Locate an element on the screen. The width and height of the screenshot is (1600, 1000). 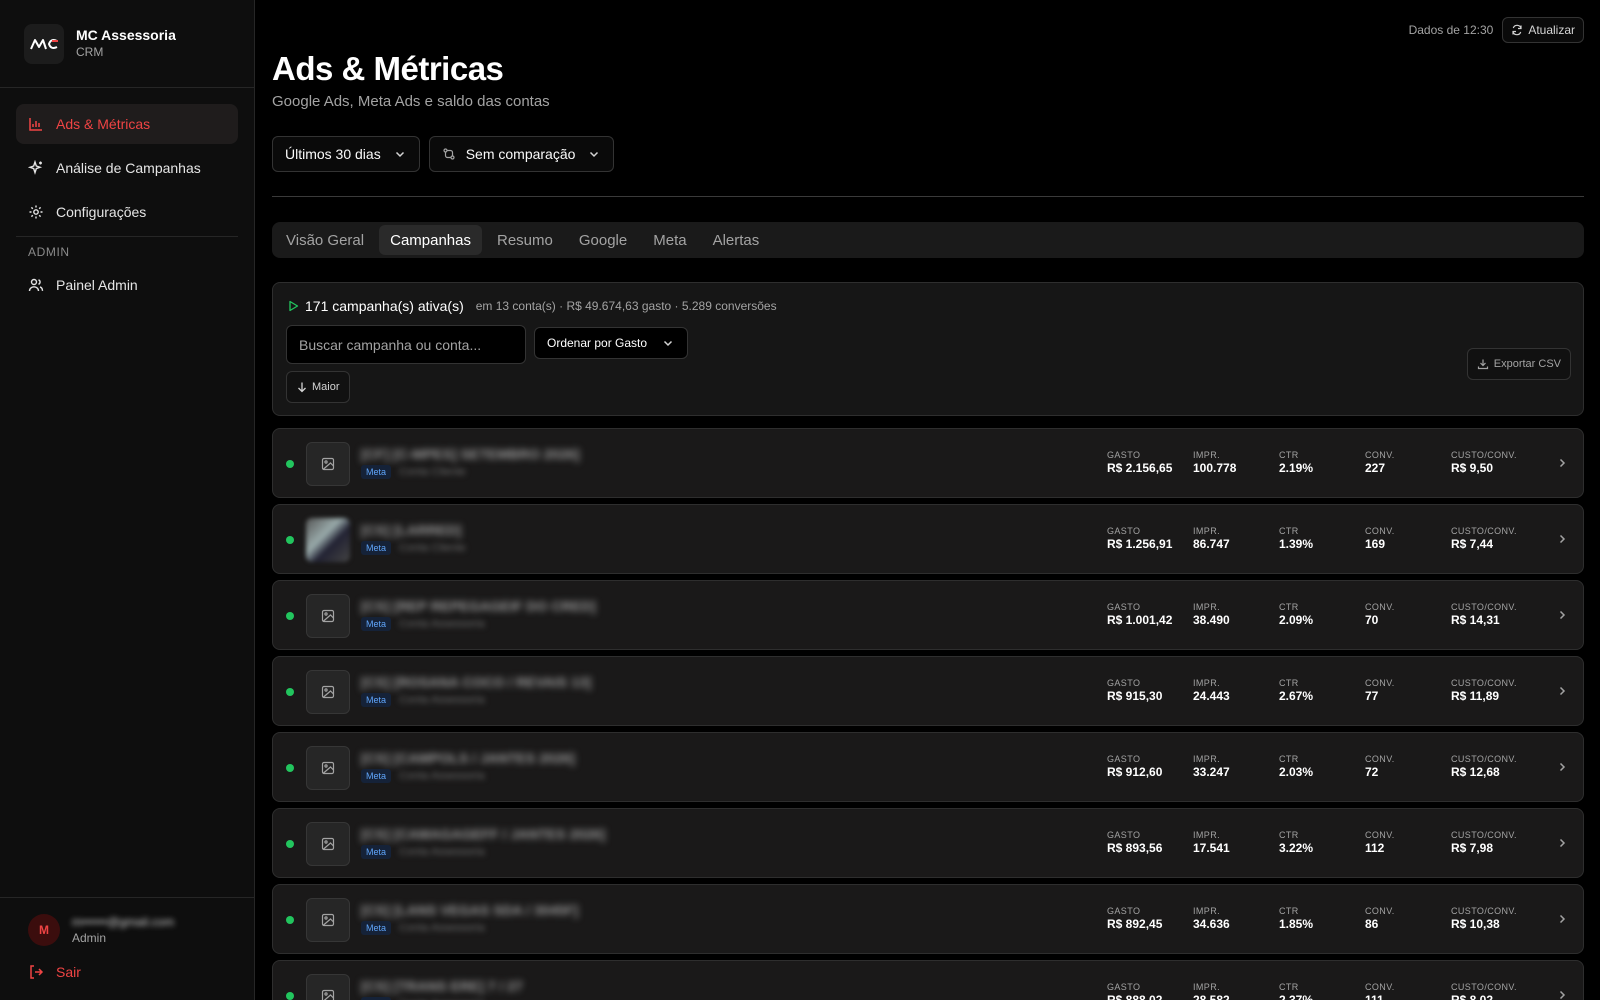
metric-gasto: GASTO R$ 912,60 is located at coordinates (1134, 766).